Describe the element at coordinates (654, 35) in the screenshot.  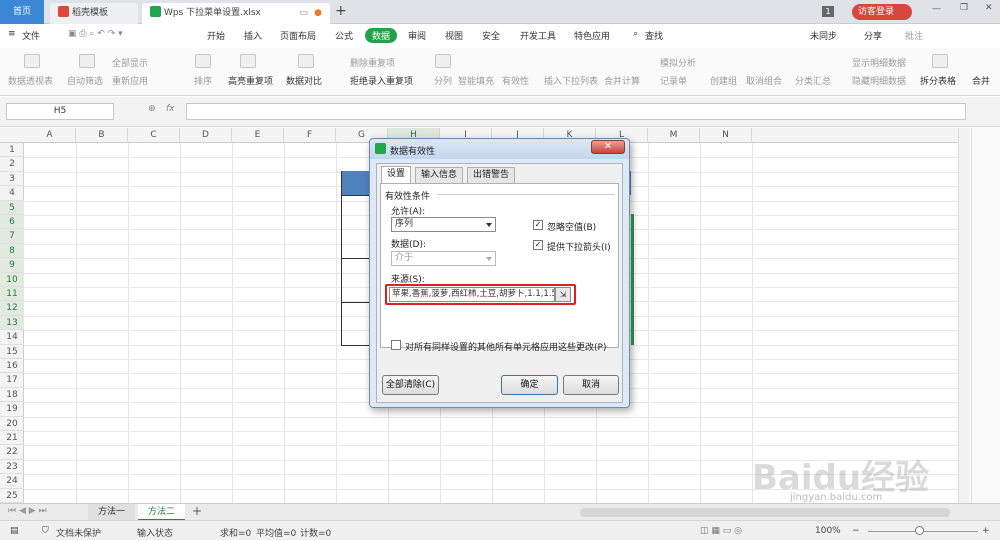
I see `menu-search: 查找` at that location.